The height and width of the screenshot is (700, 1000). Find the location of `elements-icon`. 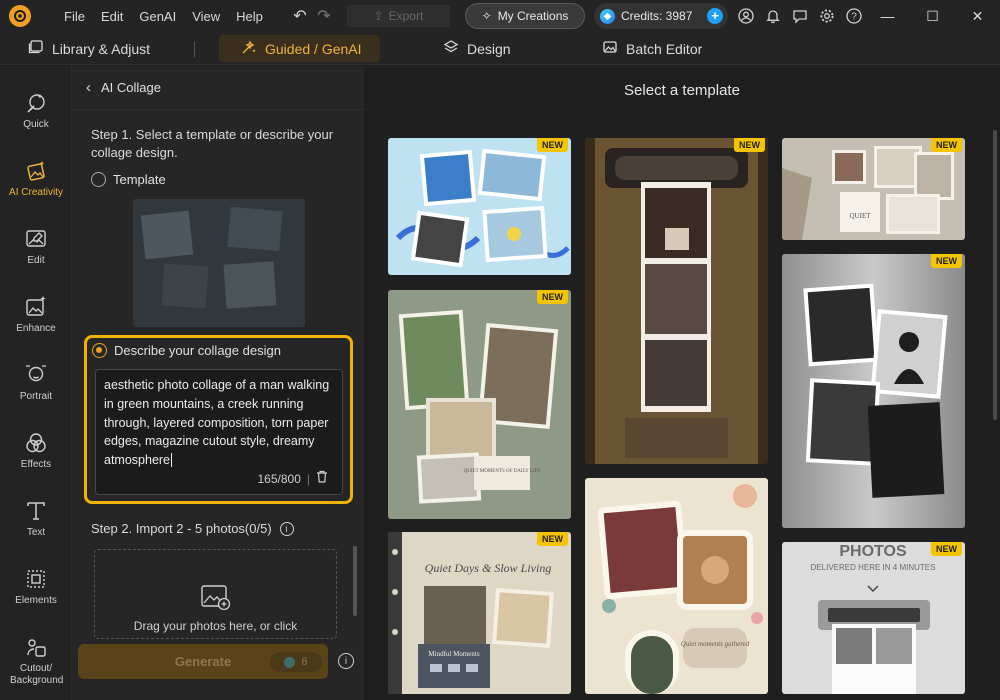

elements-icon is located at coordinates (36, 579).